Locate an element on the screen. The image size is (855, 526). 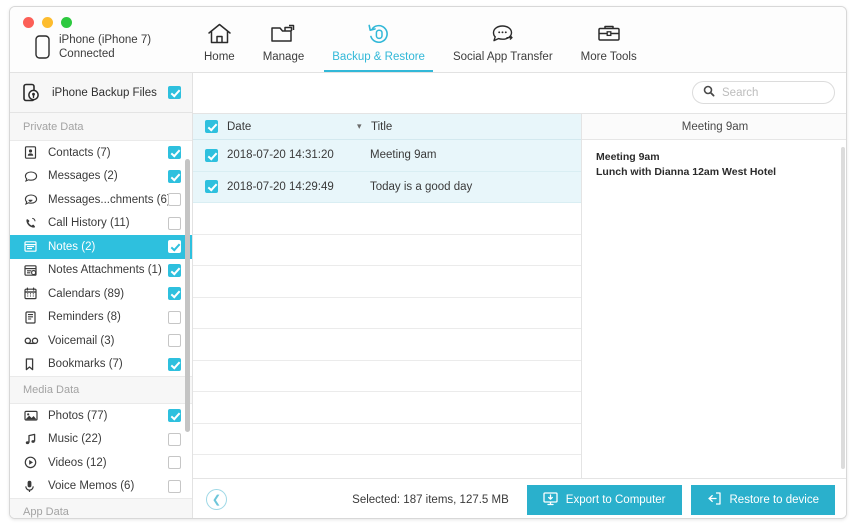
microphone-icon is located at coordinates (32, 486).